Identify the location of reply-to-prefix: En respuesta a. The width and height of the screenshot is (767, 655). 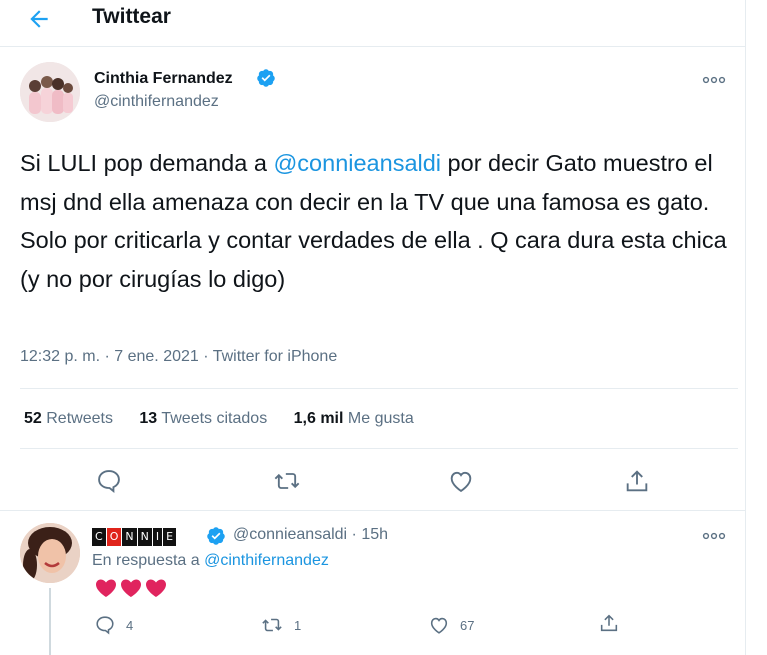
(148, 560).